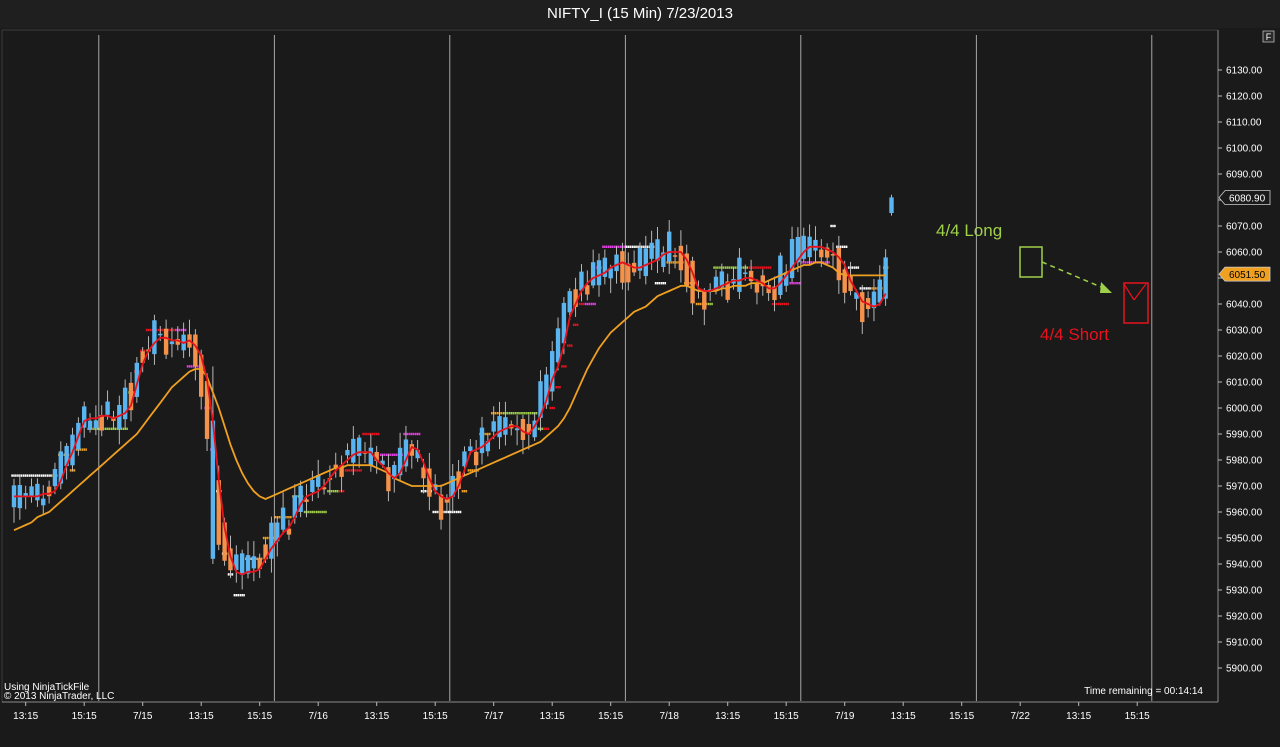 The width and height of the screenshot is (1280, 747). I want to click on corner-button-label: F, so click(1269, 37).